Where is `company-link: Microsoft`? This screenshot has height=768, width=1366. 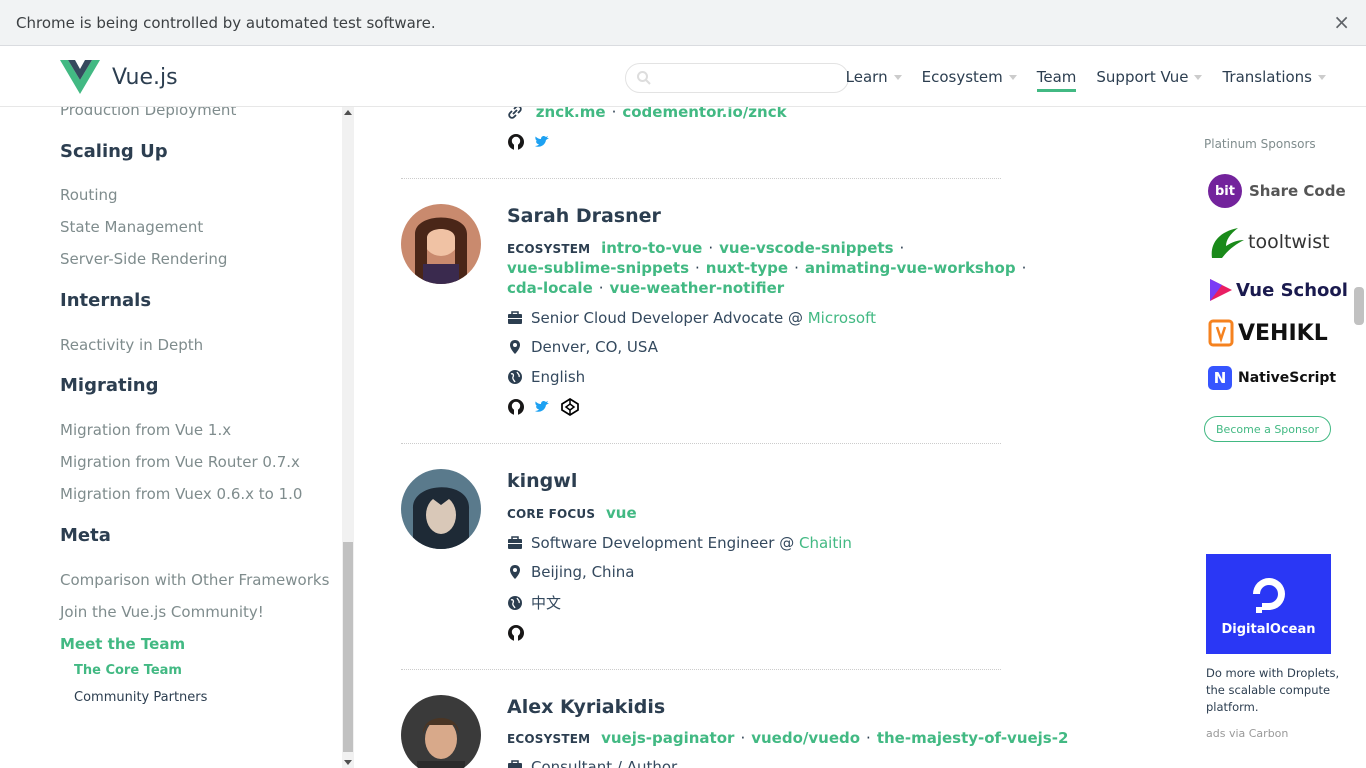
company-link: Microsoft is located at coordinates (842, 318).